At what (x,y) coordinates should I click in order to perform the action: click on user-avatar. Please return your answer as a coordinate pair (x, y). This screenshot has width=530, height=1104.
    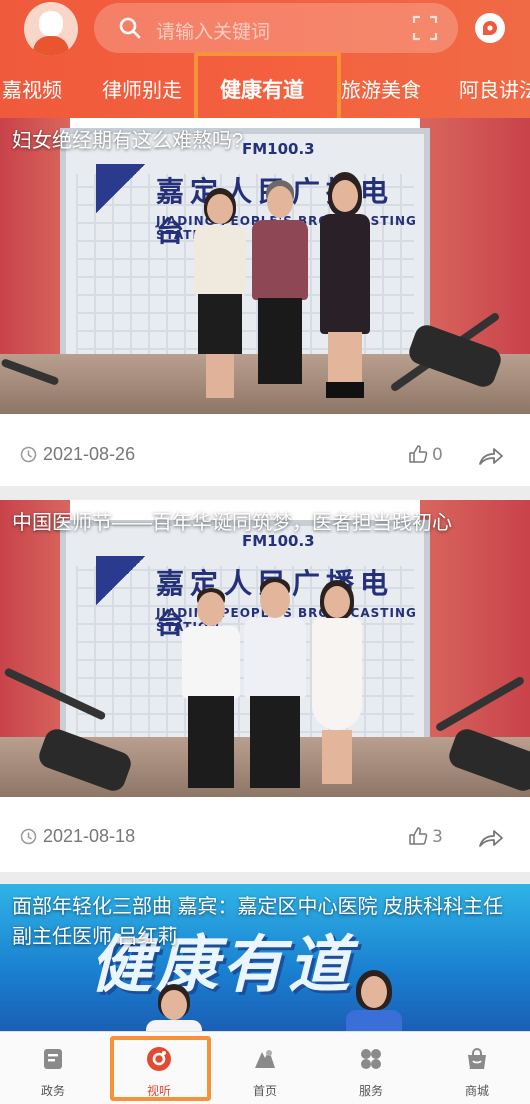
    Looking at the image, I should click on (51, 29).